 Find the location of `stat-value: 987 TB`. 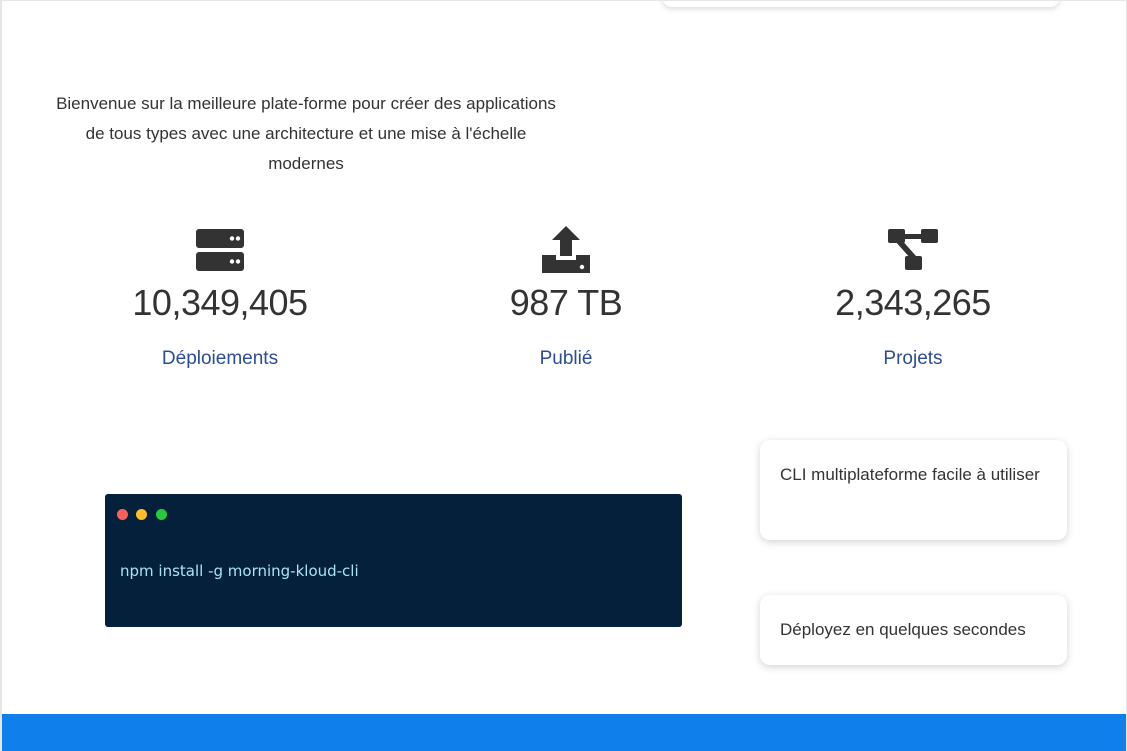

stat-value: 987 TB is located at coordinates (566, 302).